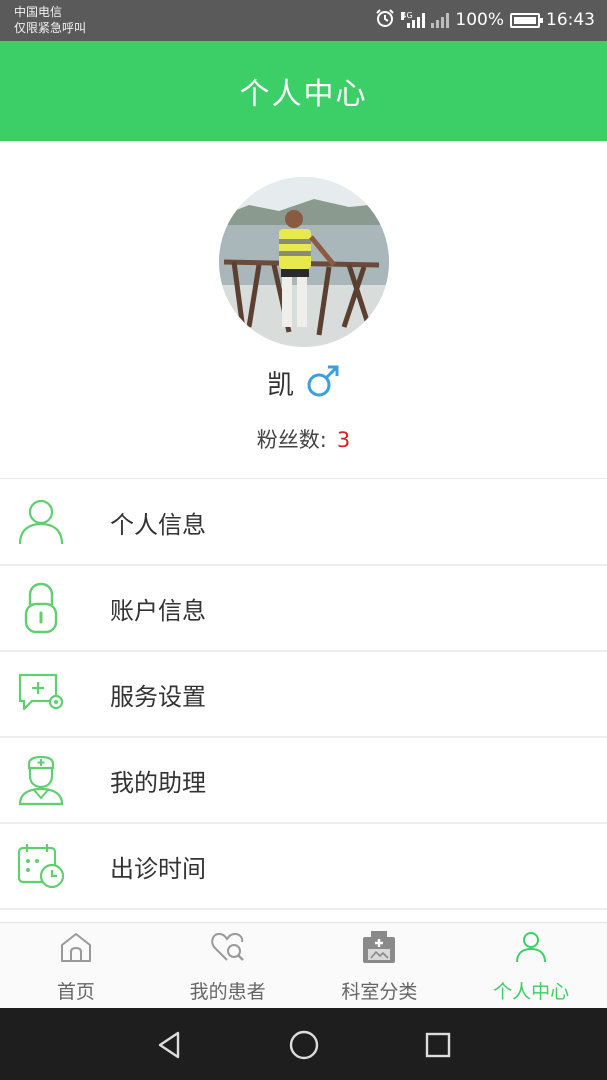 This screenshot has height=1080, width=607. Describe the element at coordinates (304, 262) in the screenshot. I see `avatar` at that location.